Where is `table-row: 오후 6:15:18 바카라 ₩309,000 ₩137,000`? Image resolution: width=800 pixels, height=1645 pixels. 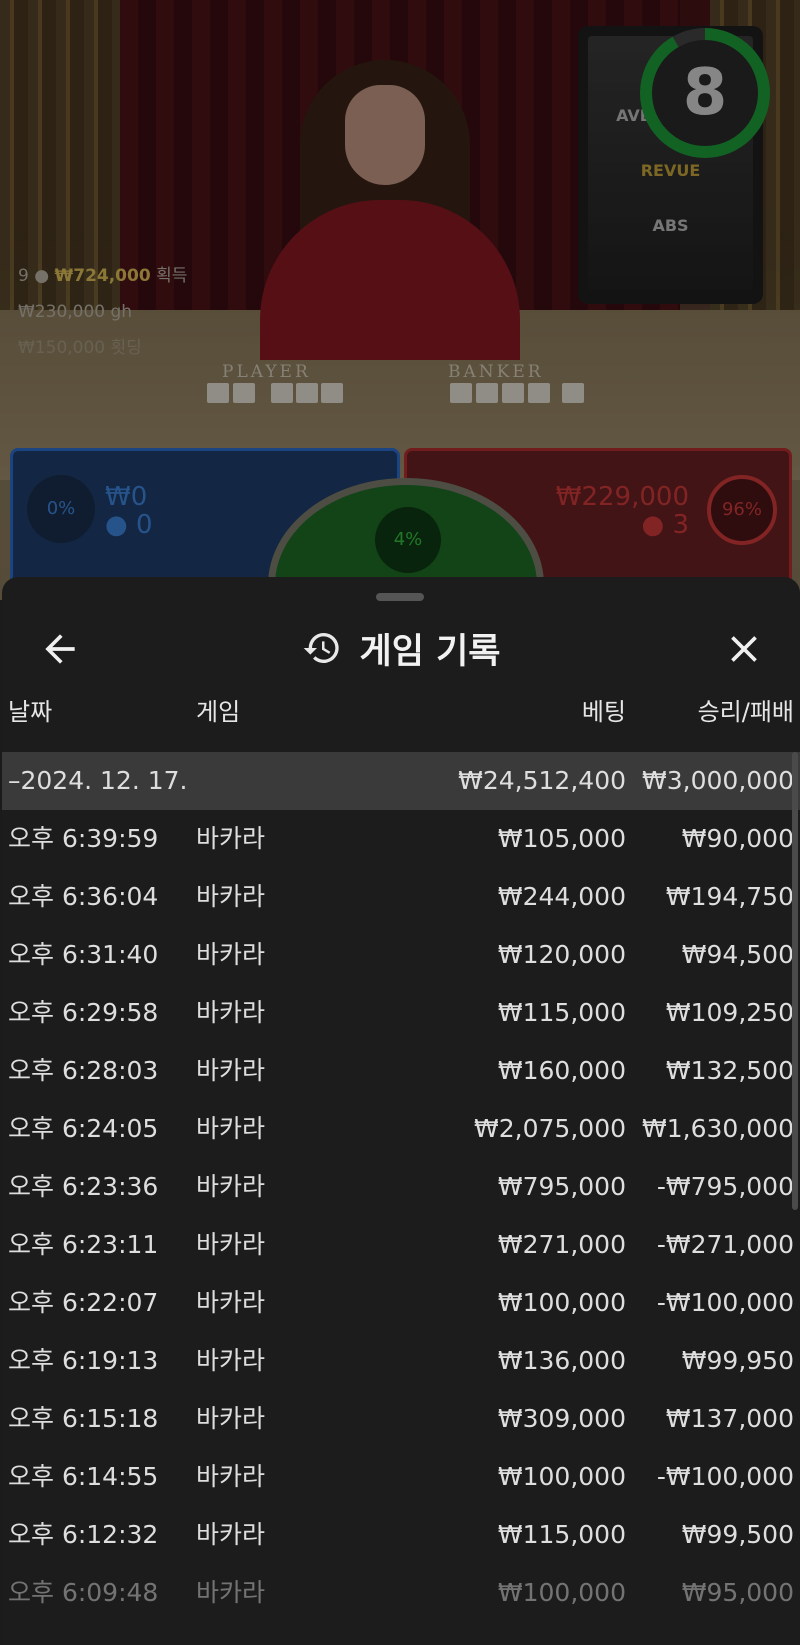 table-row: 오후 6:15:18 바카라 ₩309,000 ₩137,000 is located at coordinates (401, 1419).